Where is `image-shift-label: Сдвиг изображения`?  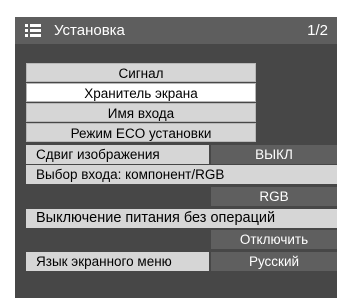 image-shift-label: Сдвиг изображения is located at coordinates (117, 154).